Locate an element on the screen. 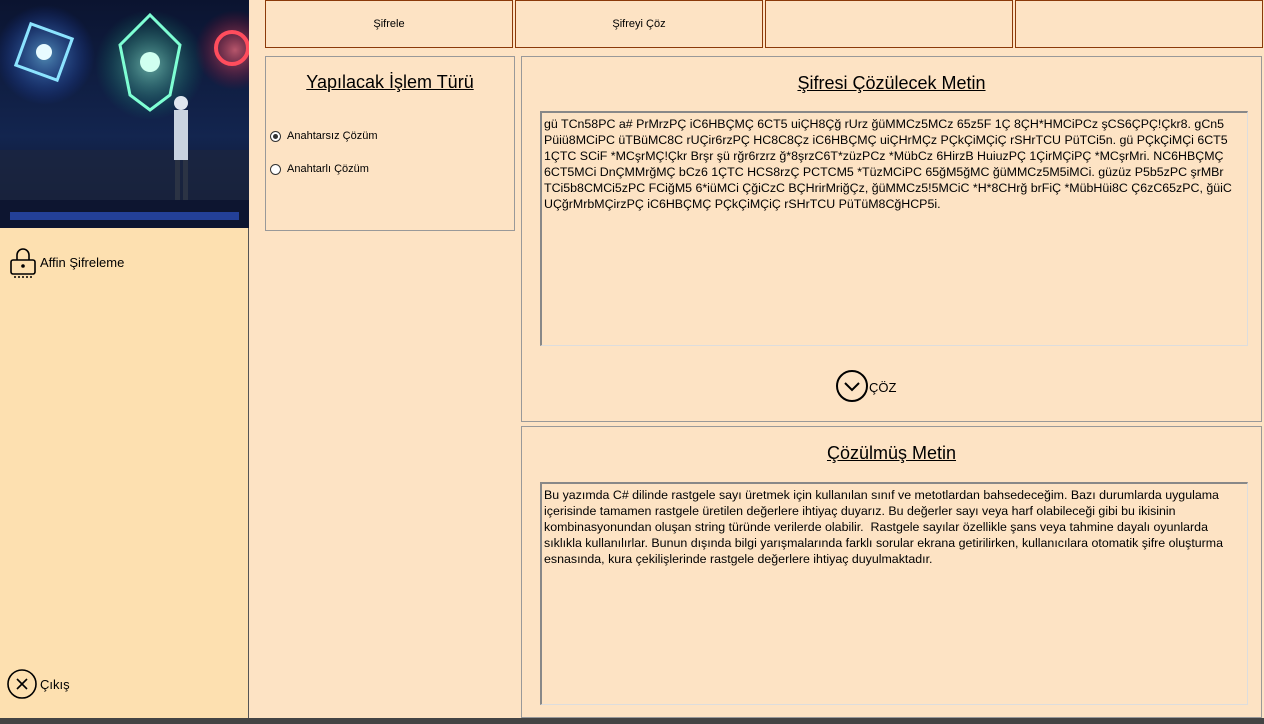 The height and width of the screenshot is (724, 1264). sidebar-item-affine-label: Affin Şifreleme is located at coordinates (82, 262).